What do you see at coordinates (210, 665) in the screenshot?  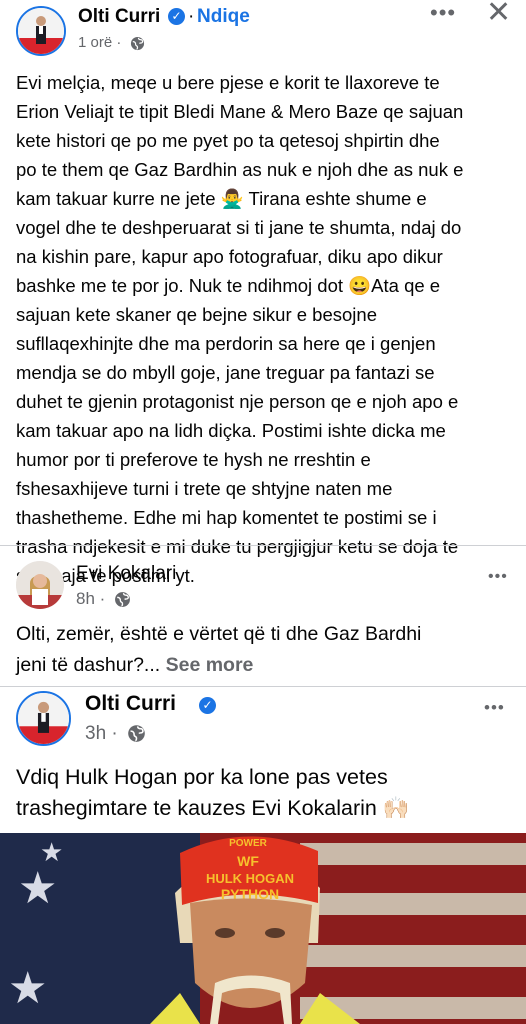 I see `see-more-link: See more` at bounding box center [210, 665].